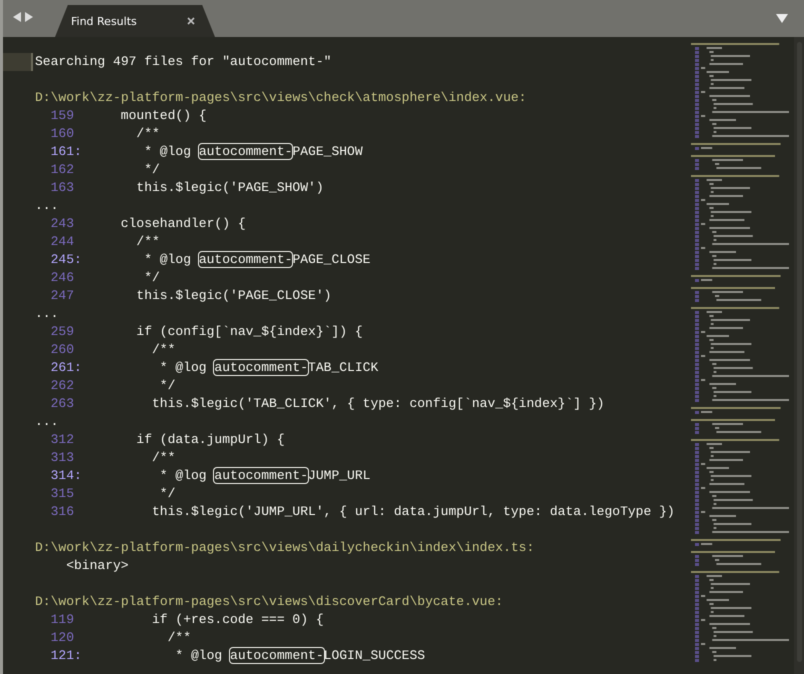 The width and height of the screenshot is (804, 674). Describe the element at coordinates (377, 404) in the screenshot. I see `code-line: this.$legic('TAB_CLICK', { type: config[`nav_${index}`] })` at that location.